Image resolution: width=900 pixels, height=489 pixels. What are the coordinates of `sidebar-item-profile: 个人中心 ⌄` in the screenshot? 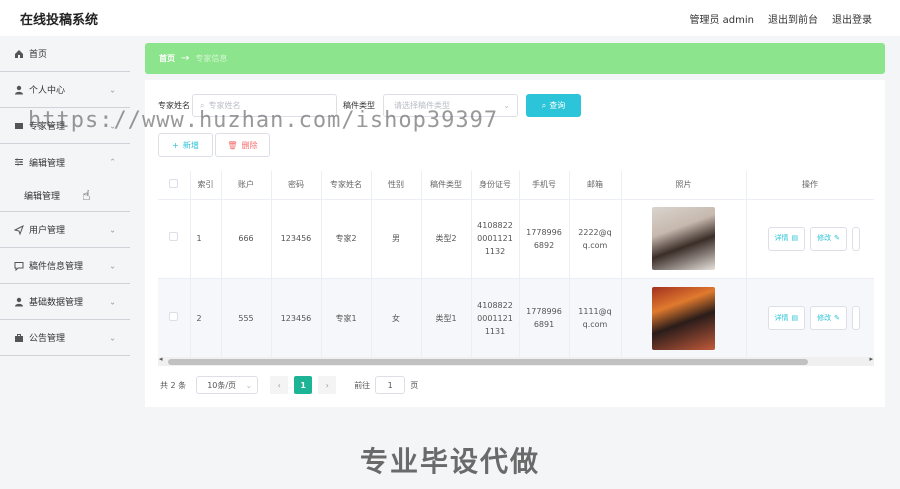 It's located at (65, 90).